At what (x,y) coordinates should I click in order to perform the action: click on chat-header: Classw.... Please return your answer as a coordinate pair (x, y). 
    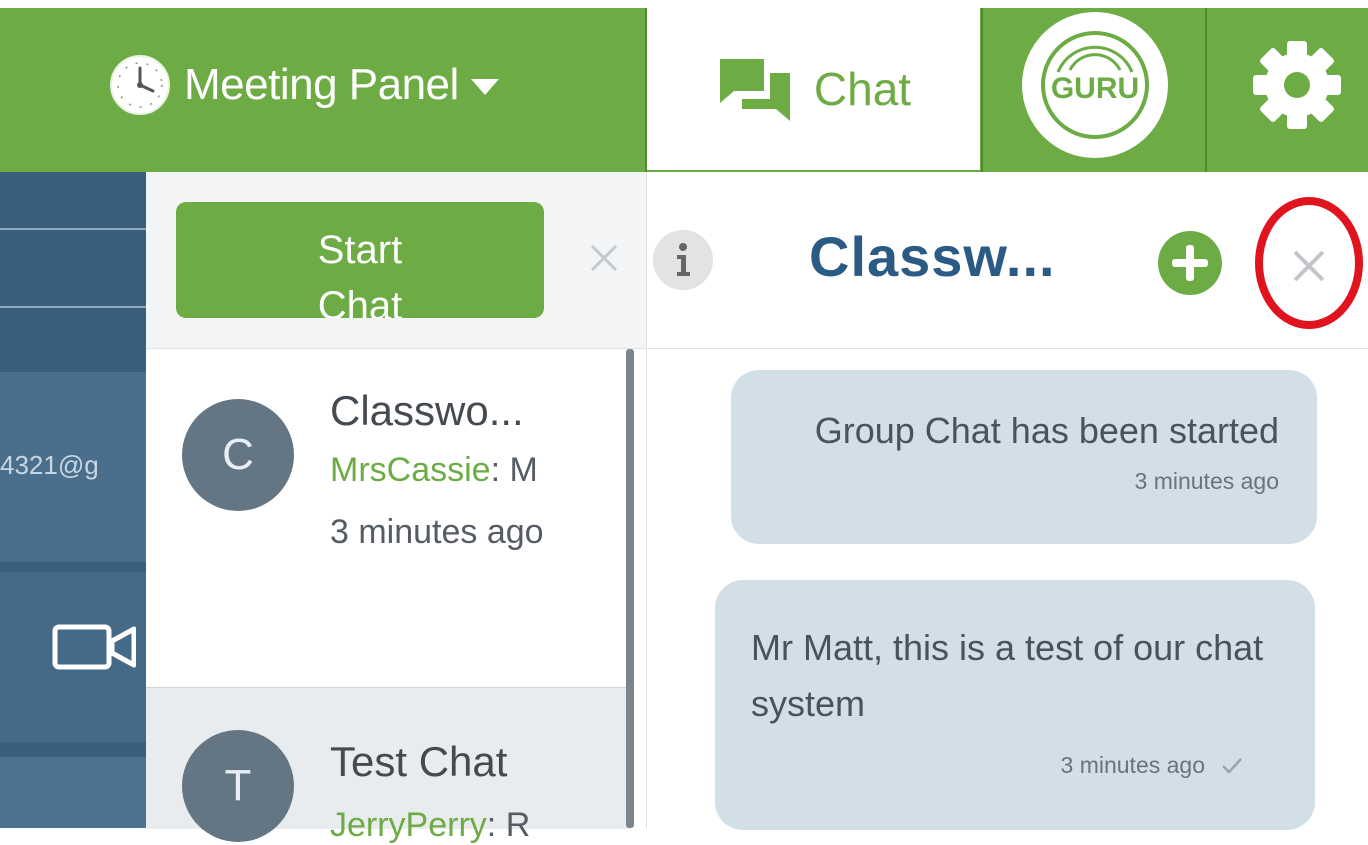
    Looking at the image, I should click on (1007, 260).